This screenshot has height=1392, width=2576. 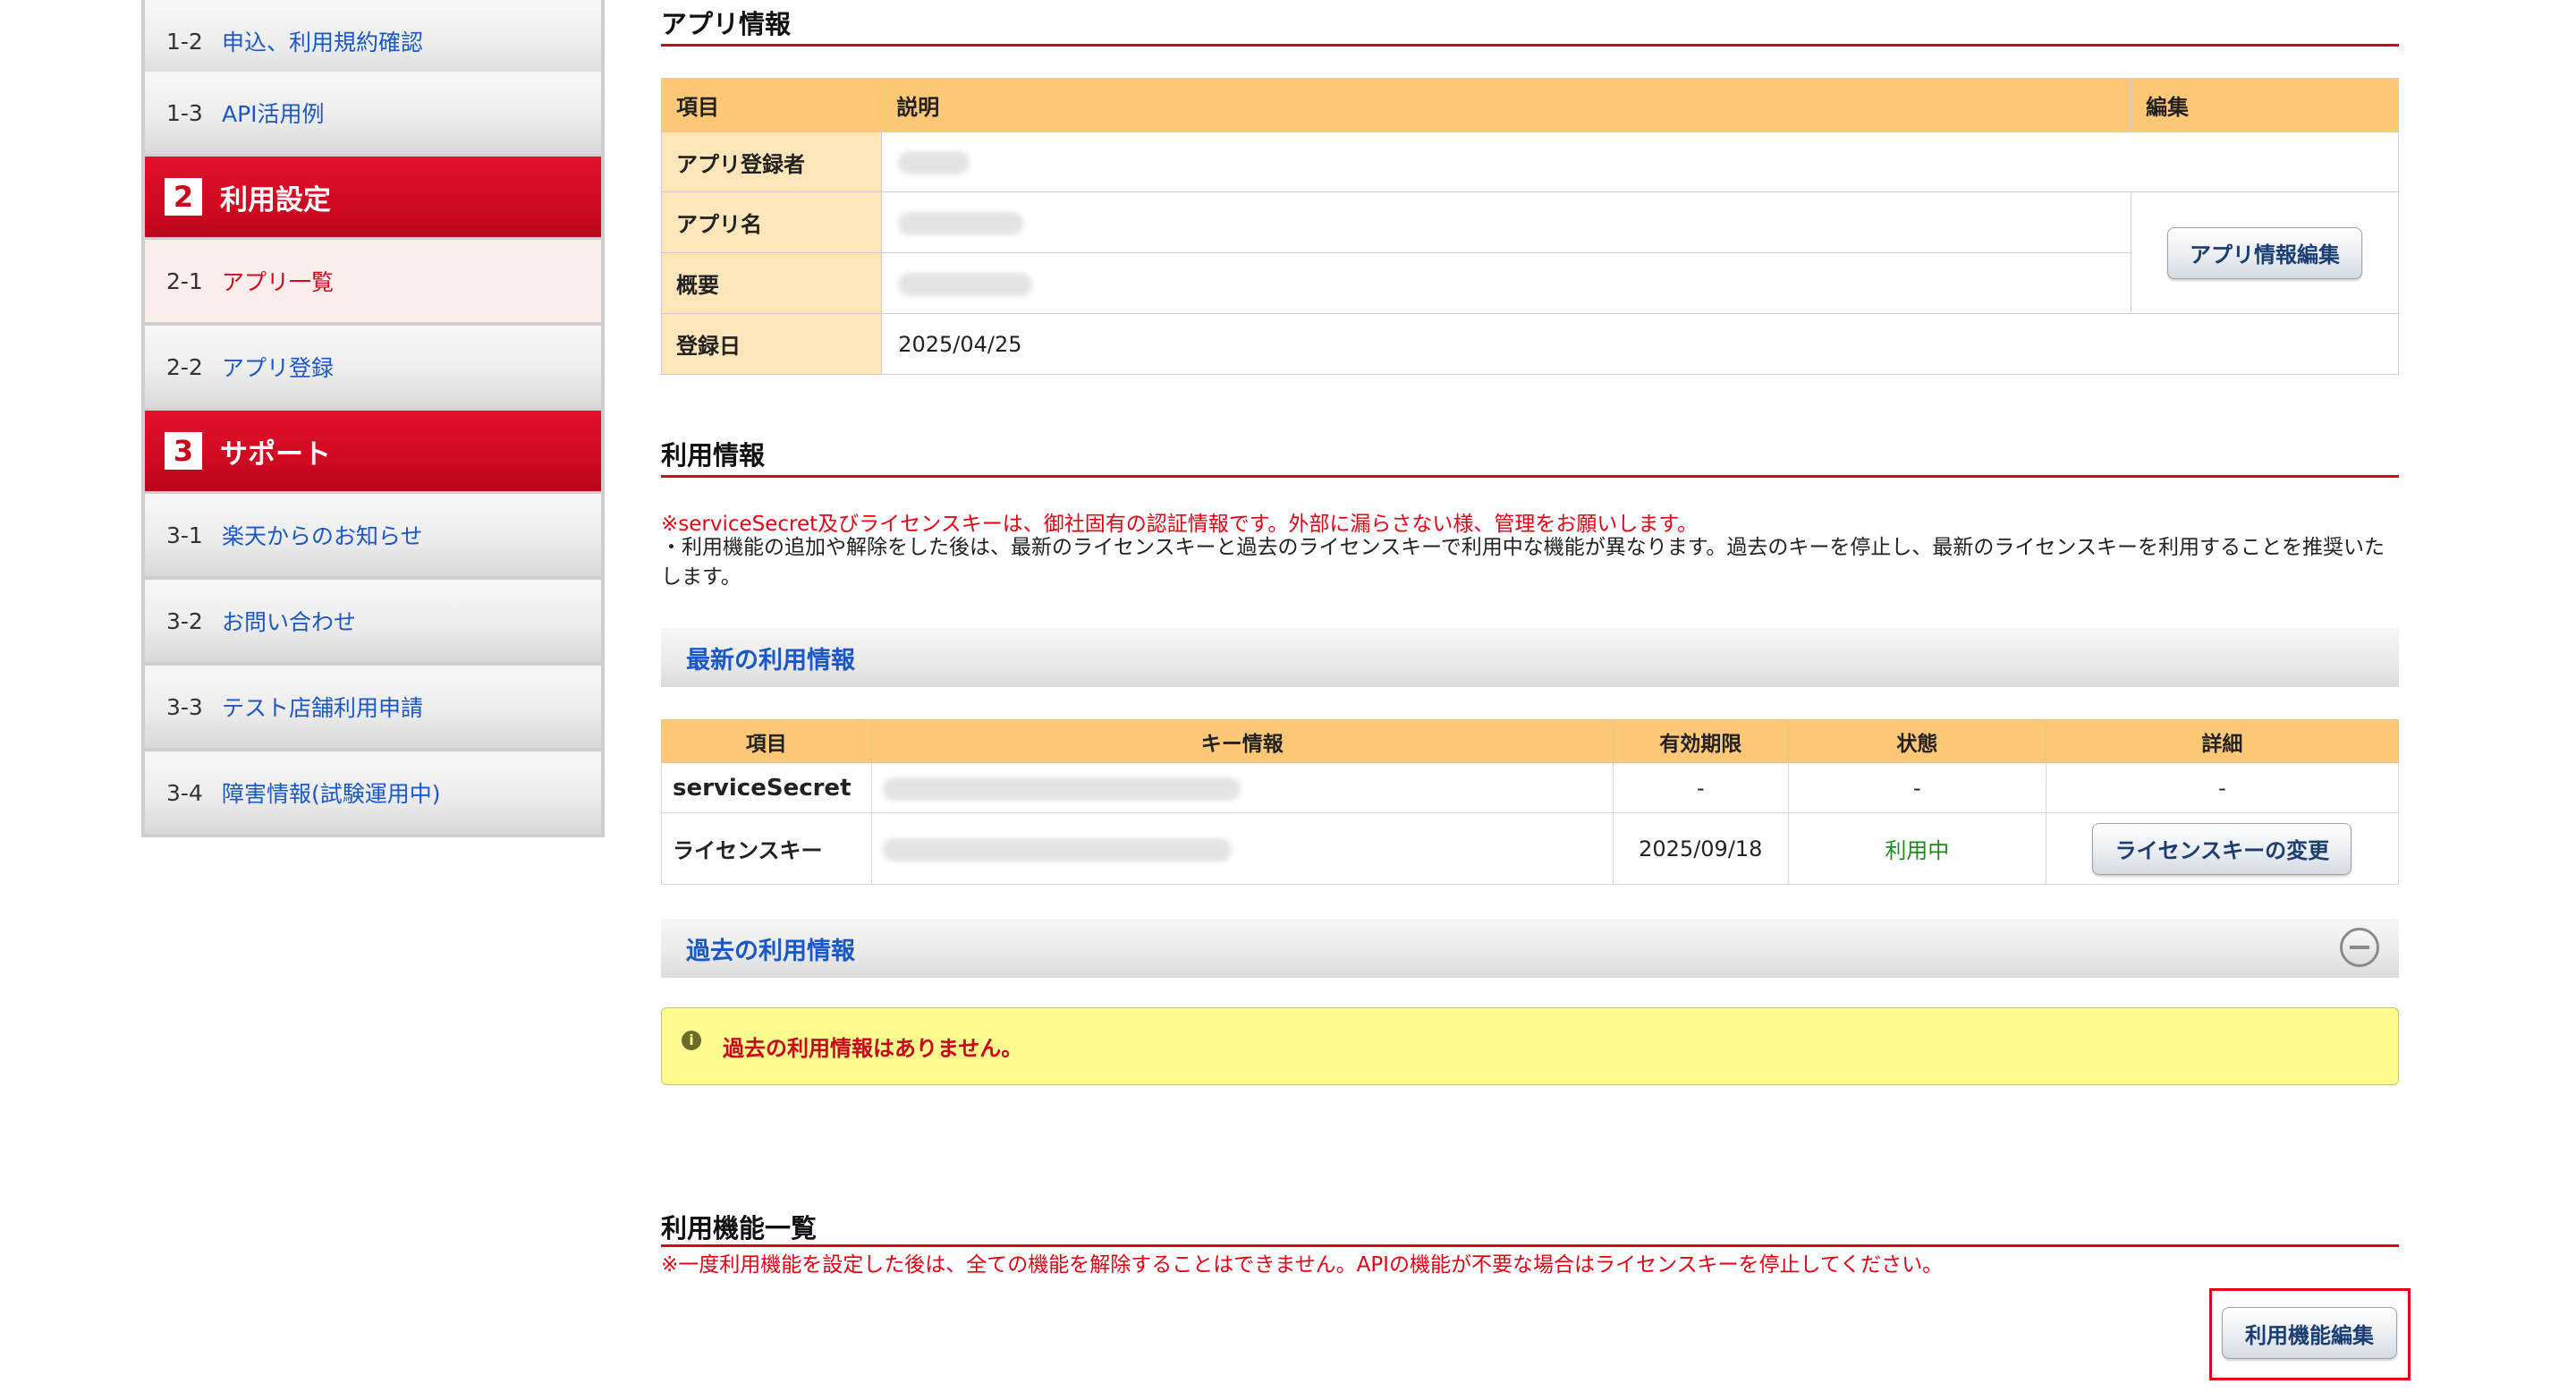 I want to click on col-header-desc: 説明, so click(x=1506, y=105).